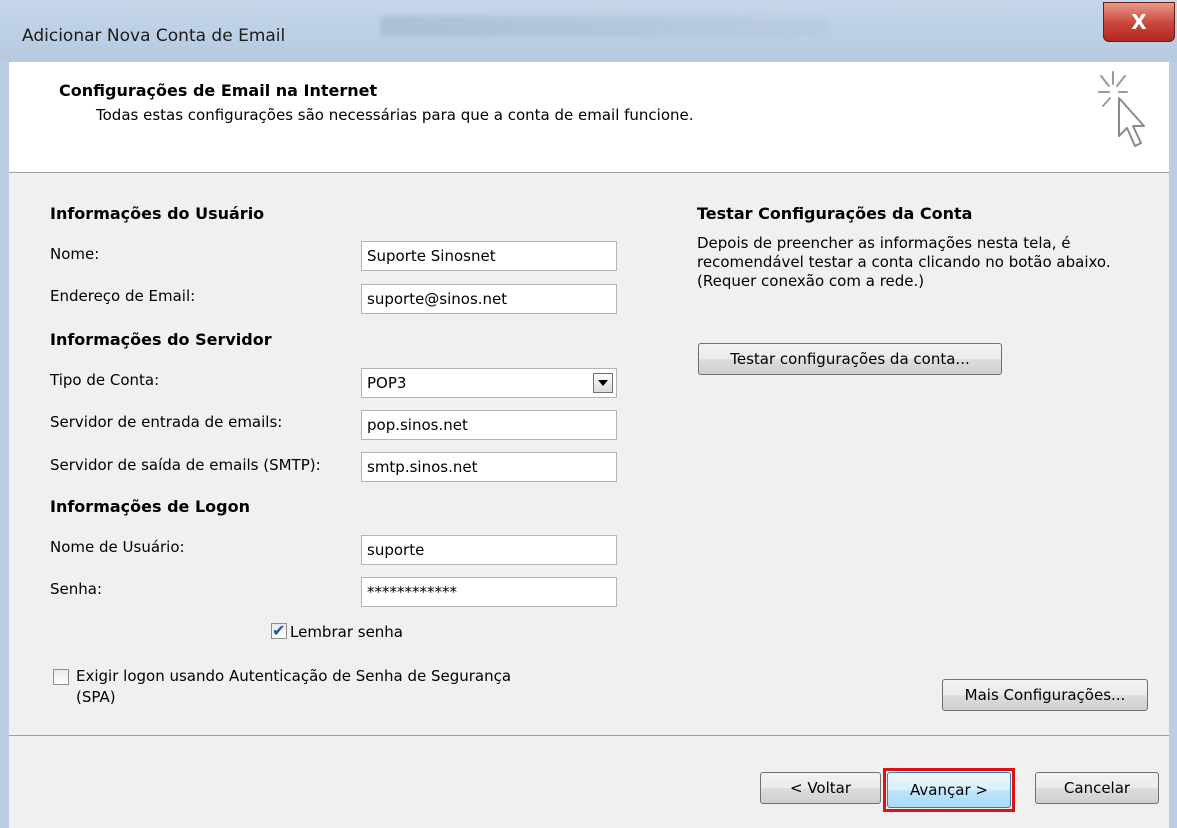 The image size is (1177, 828). I want to click on cursor-sparkle-icon, so click(1121, 109).